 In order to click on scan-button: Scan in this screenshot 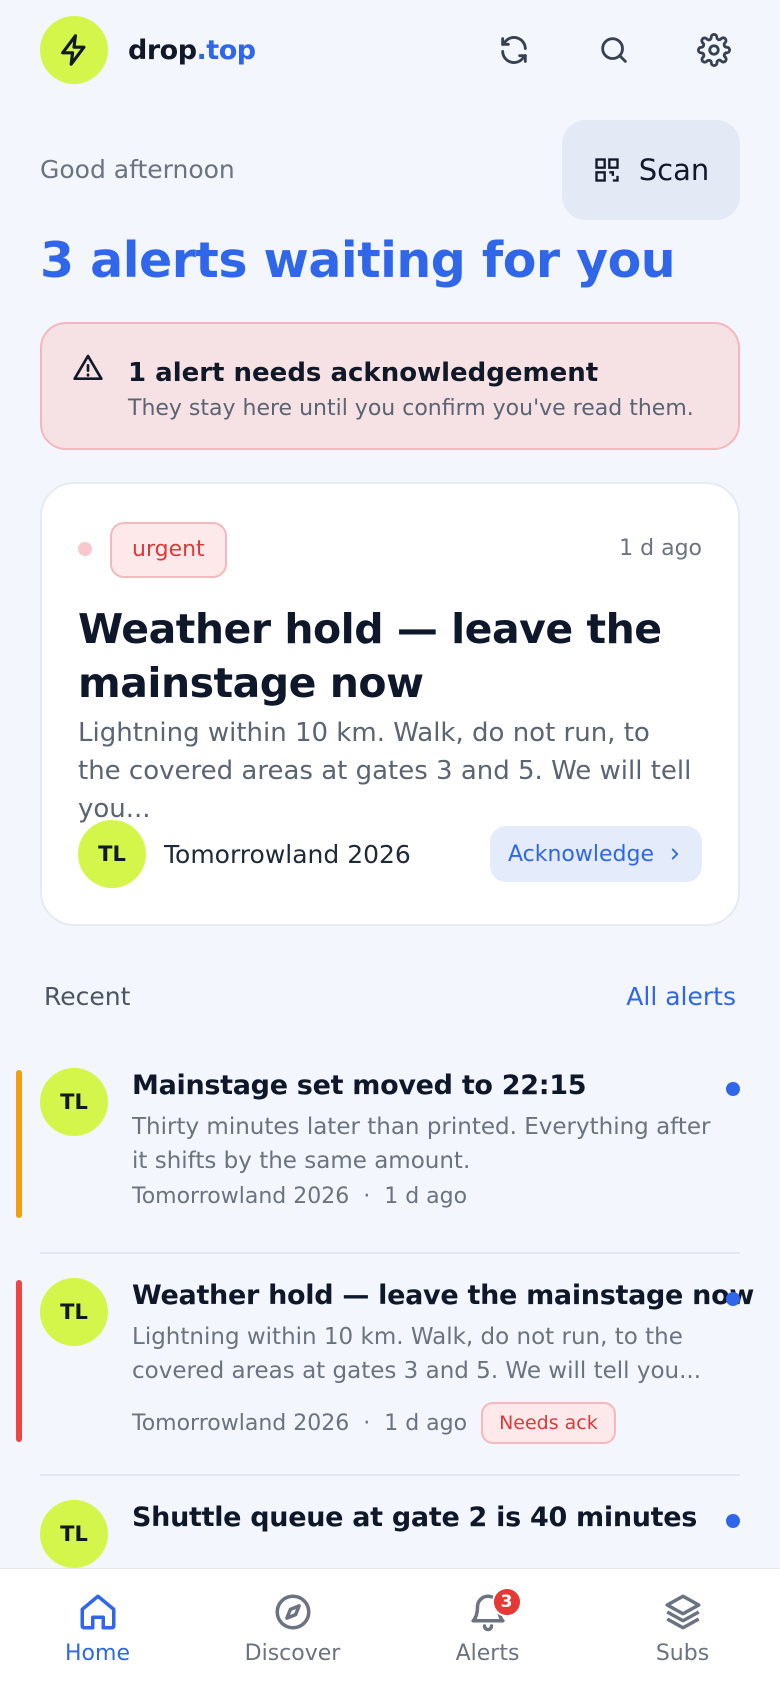, I will do `click(651, 170)`.